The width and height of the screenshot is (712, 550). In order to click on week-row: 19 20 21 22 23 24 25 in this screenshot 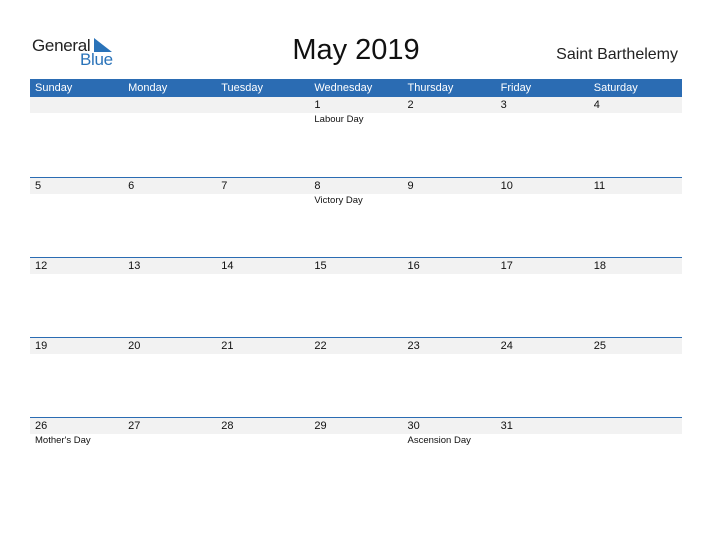, I will do `click(356, 377)`.